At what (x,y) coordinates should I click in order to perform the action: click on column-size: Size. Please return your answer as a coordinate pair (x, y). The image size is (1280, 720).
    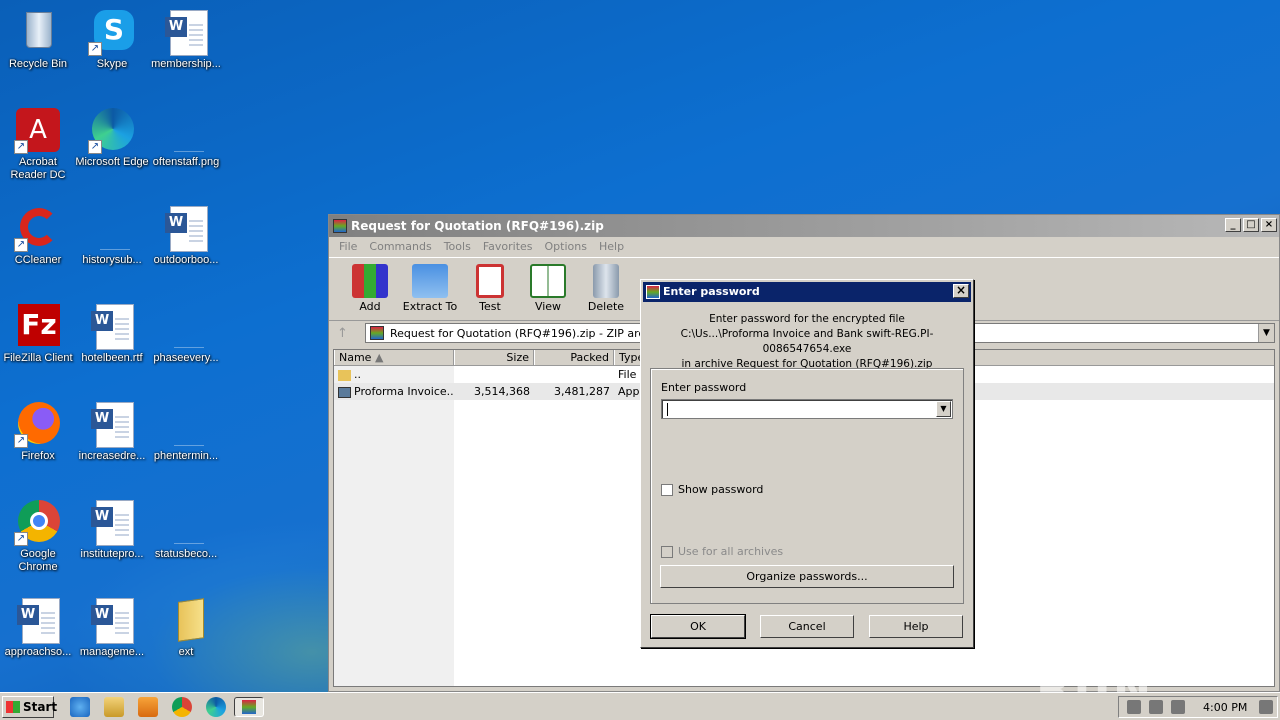
    Looking at the image, I should click on (494, 357).